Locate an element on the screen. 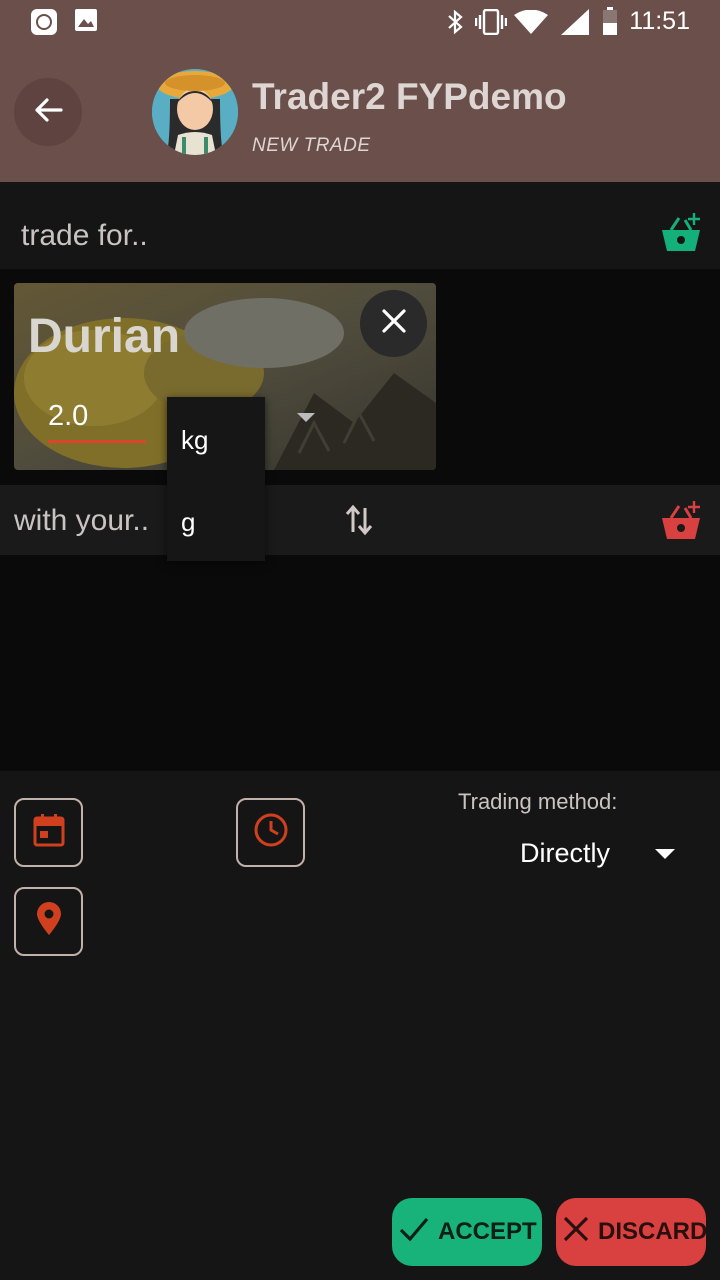  clock-icon is located at coordinates (271, 832).